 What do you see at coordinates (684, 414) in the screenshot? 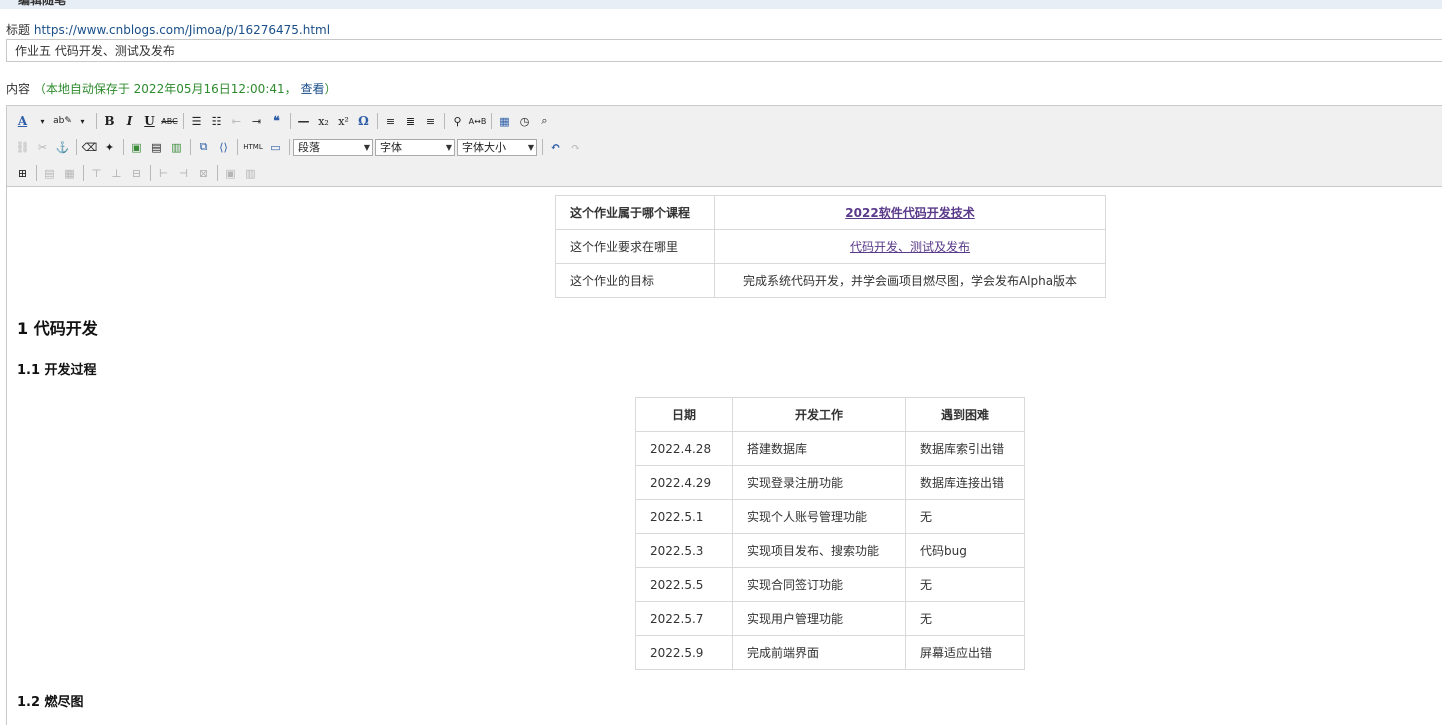
I see `col-header-date: 日期` at bounding box center [684, 414].